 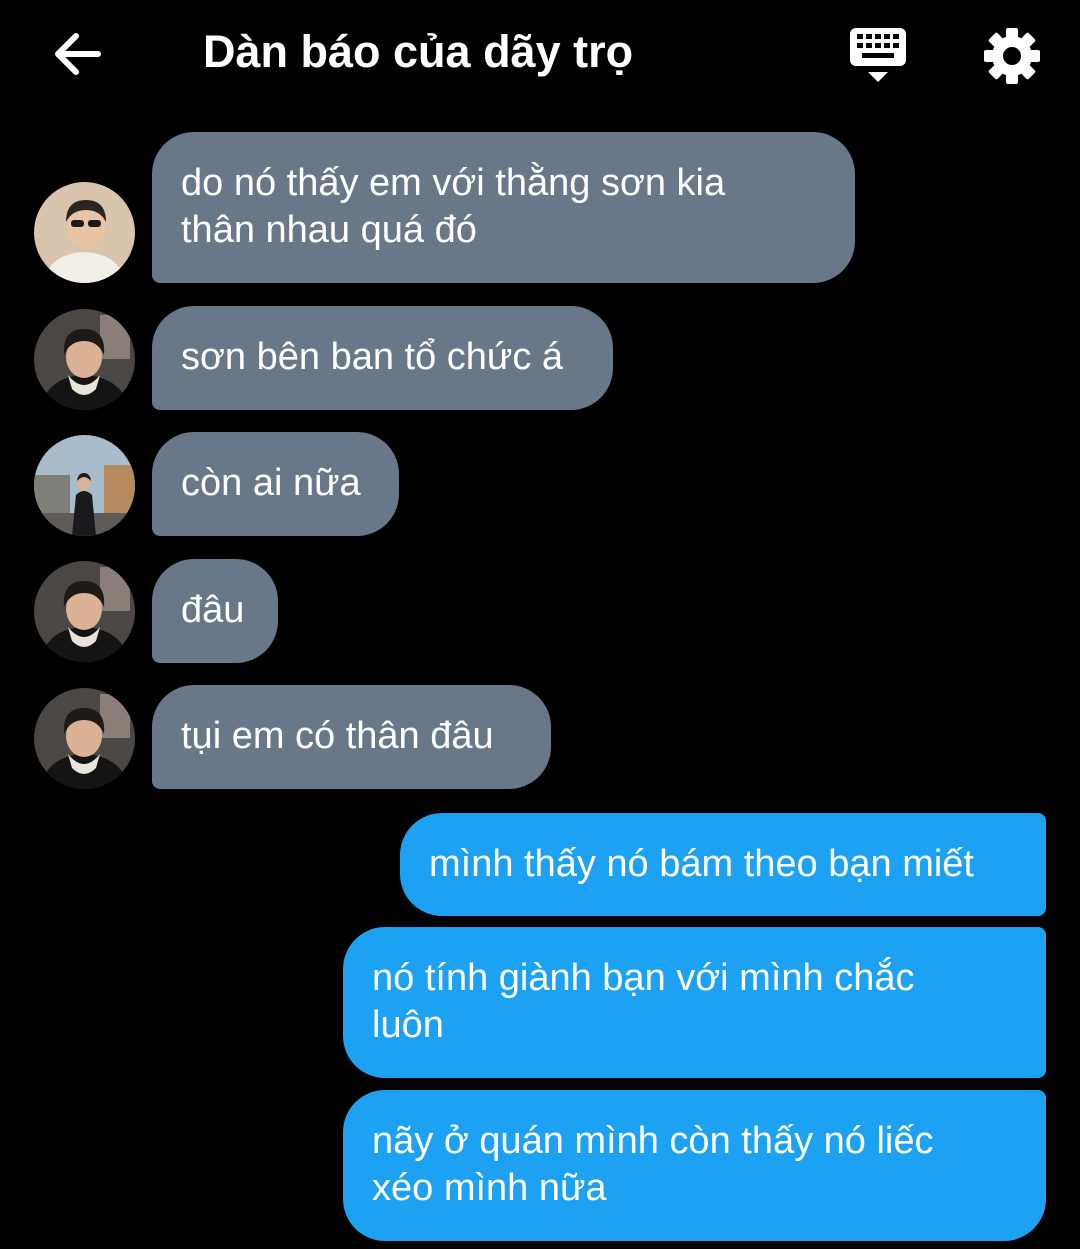 I want to click on message-bubble-outgoing: mình thấy nó bám theo bạn miết, so click(x=723, y=864).